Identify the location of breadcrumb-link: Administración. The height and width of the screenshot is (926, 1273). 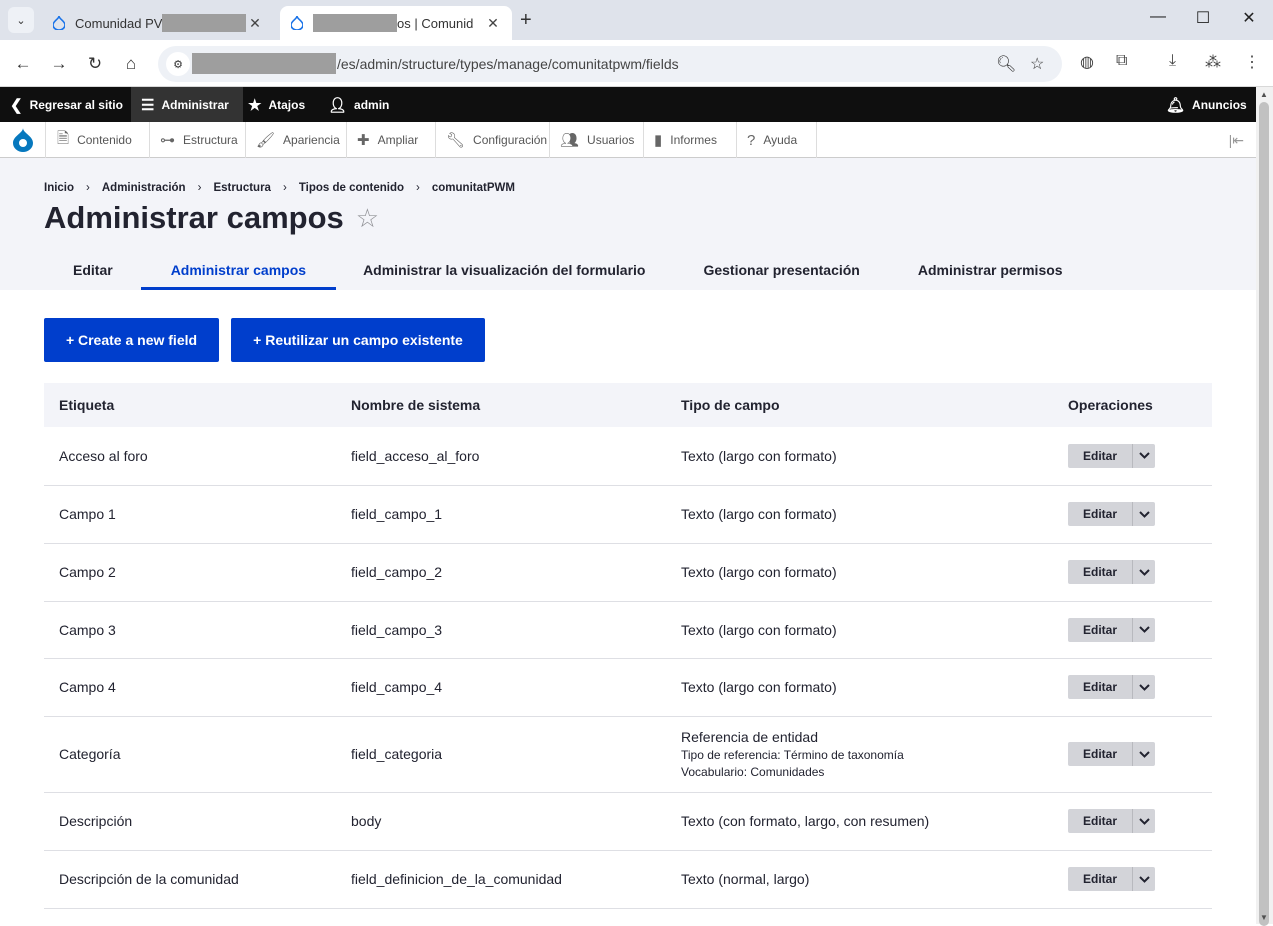
(144, 188).